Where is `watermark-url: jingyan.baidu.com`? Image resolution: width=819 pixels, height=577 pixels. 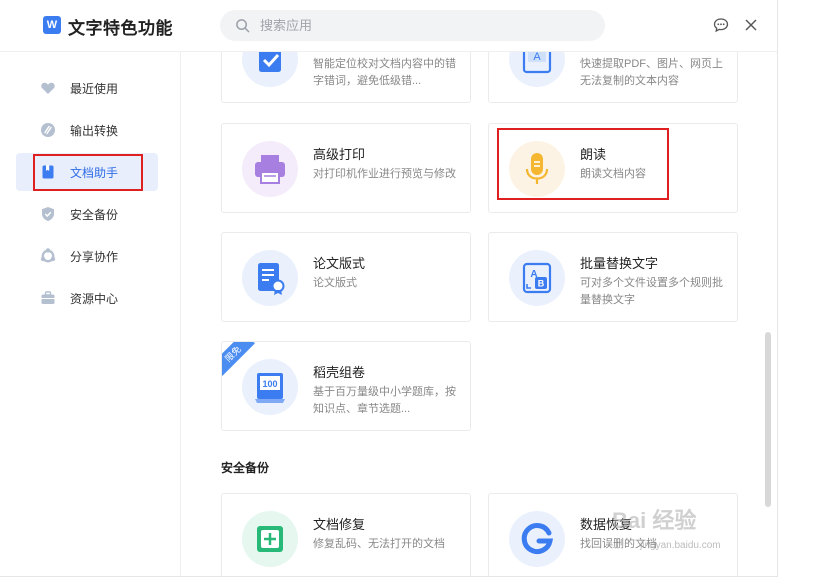
watermark-url: jingyan.baidu.com is located at coordinates (680, 545).